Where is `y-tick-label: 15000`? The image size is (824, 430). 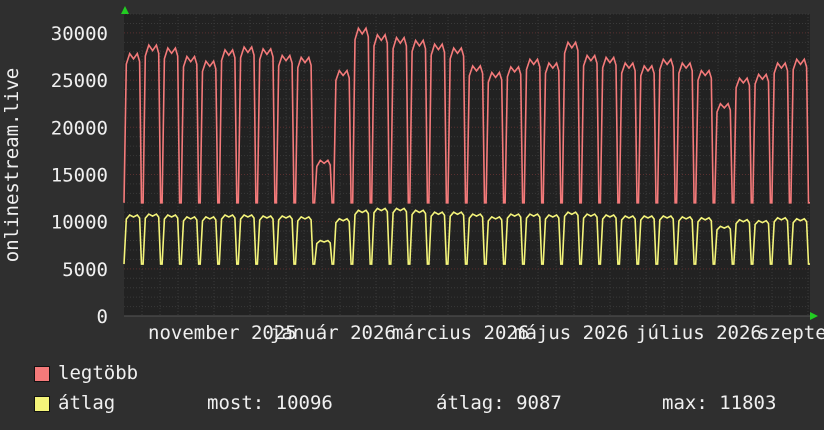
y-tick-label: 15000 is located at coordinates (79, 175).